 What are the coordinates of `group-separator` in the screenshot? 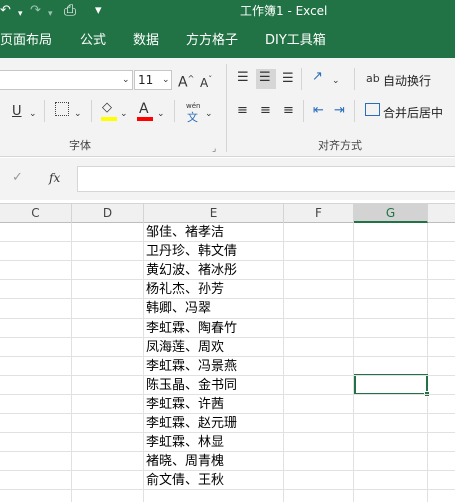 It's located at (226, 108).